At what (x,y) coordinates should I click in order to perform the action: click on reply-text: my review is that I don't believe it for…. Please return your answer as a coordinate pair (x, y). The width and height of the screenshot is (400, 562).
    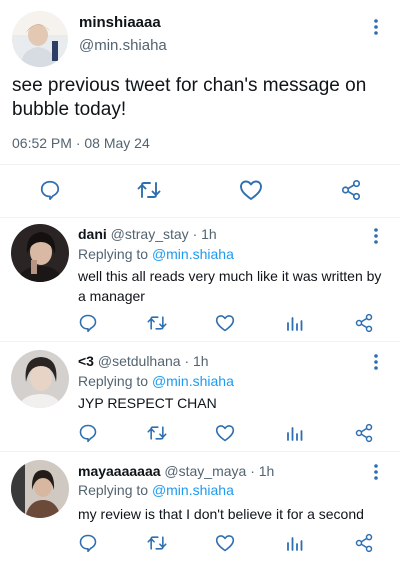
    Looking at the image, I should click on (221, 514).